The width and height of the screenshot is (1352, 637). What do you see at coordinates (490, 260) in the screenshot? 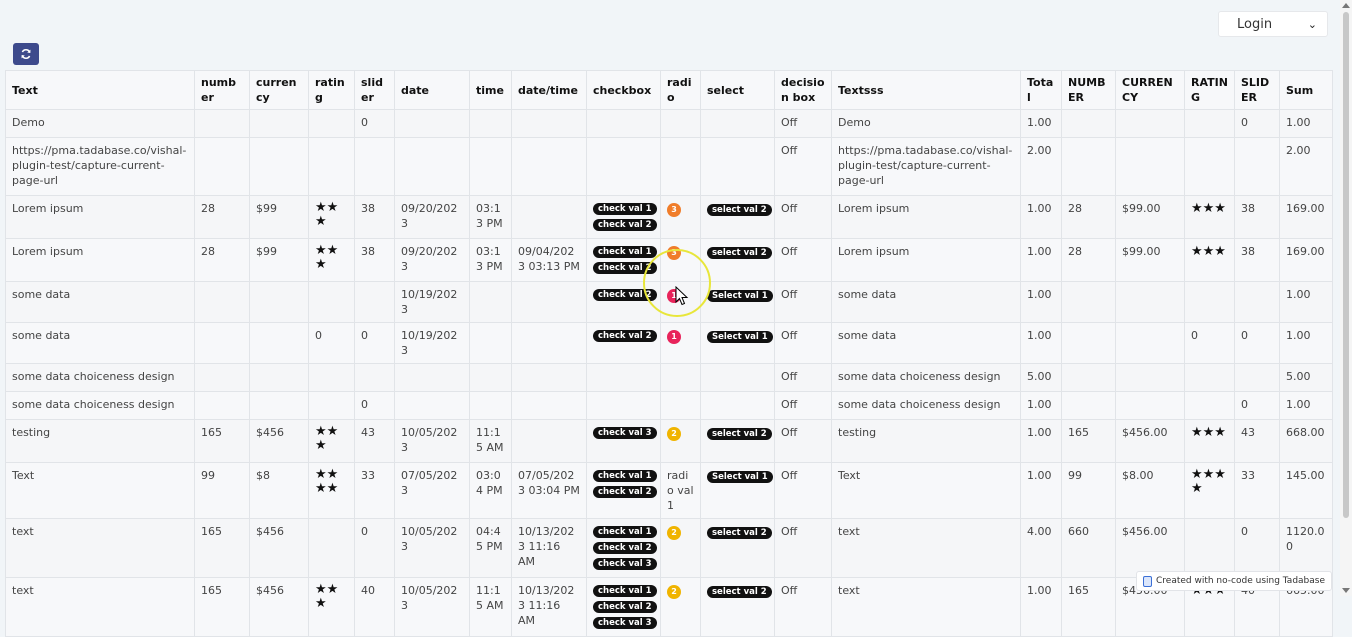
I see `table-cell: 03:13 PM` at bounding box center [490, 260].